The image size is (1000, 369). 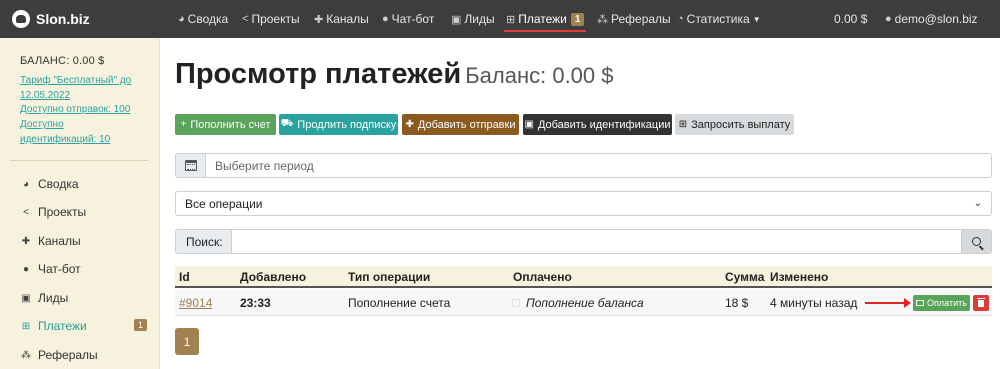 What do you see at coordinates (76, 80) in the screenshot?
I see `tariff-line-1: Тариф "Бесплатный" до` at bounding box center [76, 80].